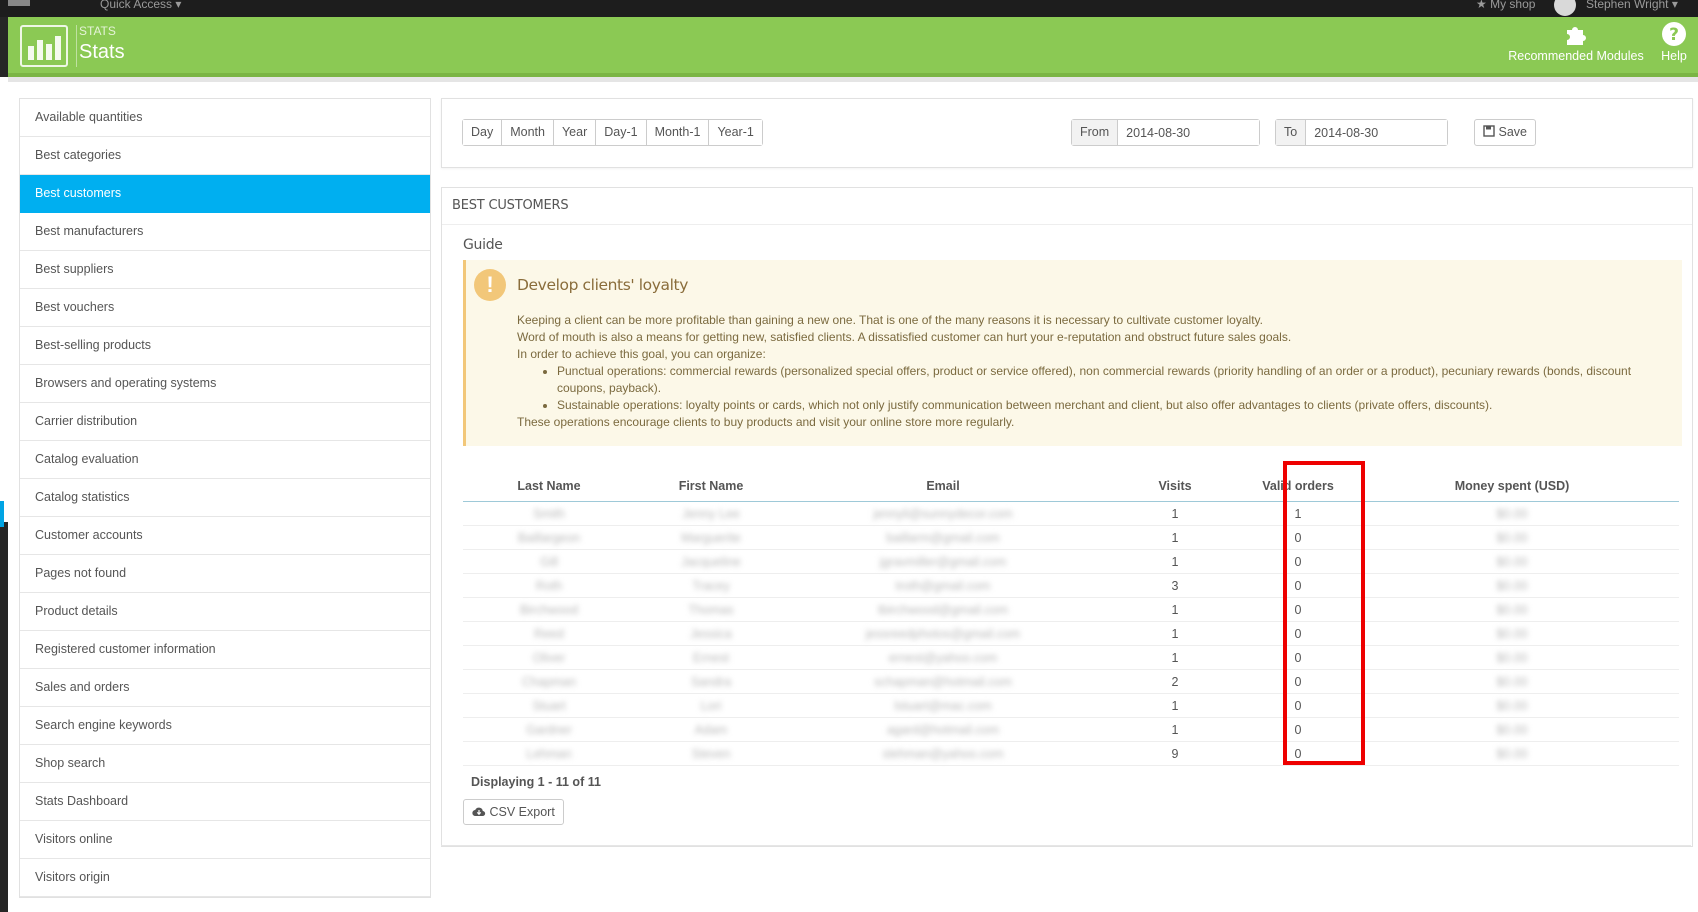  What do you see at coordinates (225, 194) in the screenshot?
I see `sidebar-item-best-customers: Best customers` at bounding box center [225, 194].